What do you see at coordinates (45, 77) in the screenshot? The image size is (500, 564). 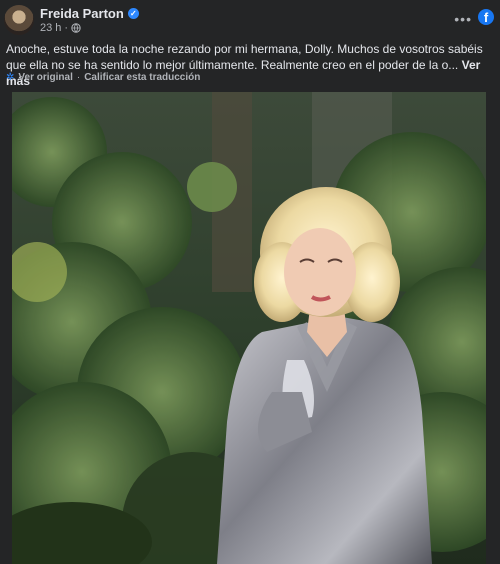 I see `view-original-link: Ver original` at bounding box center [45, 77].